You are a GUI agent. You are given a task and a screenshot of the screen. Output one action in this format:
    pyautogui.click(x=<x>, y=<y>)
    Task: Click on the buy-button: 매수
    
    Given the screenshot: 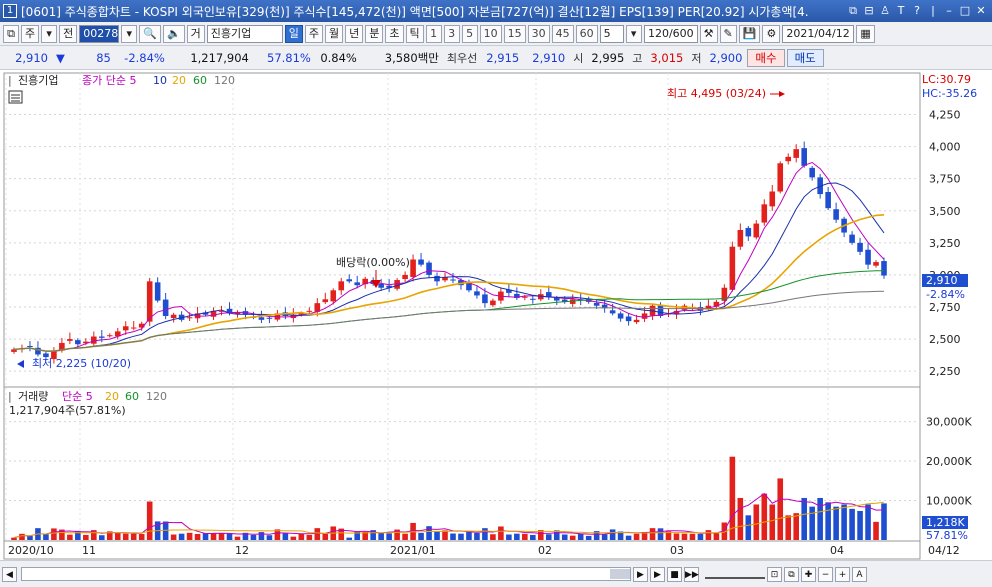 What is the action you would take?
    pyautogui.click(x=766, y=57)
    